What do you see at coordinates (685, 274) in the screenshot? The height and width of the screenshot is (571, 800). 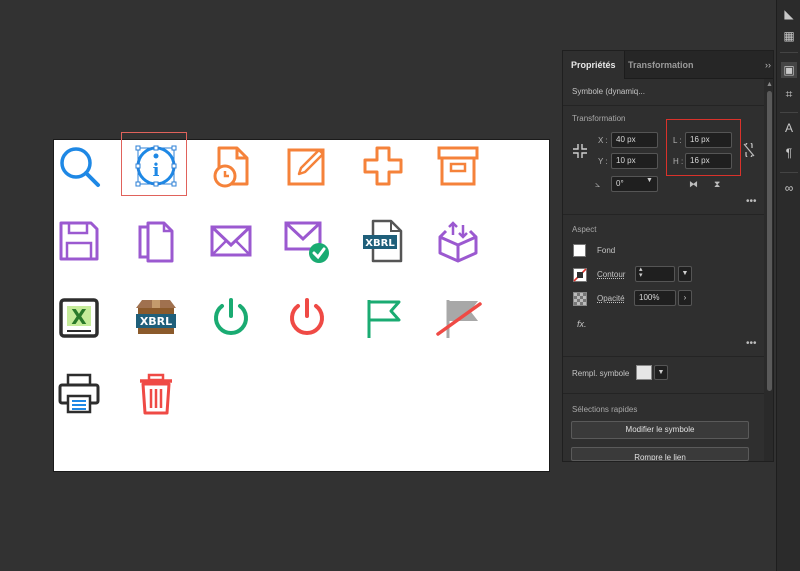 I see `stroke-dropdown-icon: ▼` at bounding box center [685, 274].